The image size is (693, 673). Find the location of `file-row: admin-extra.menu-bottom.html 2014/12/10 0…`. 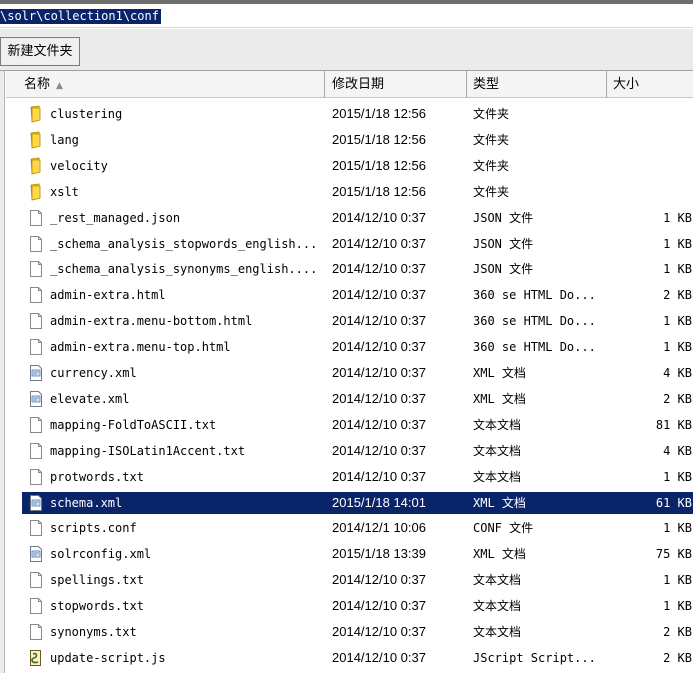

file-row: admin-extra.menu-bottom.html 2014/12/10 0… is located at coordinates (357, 321).